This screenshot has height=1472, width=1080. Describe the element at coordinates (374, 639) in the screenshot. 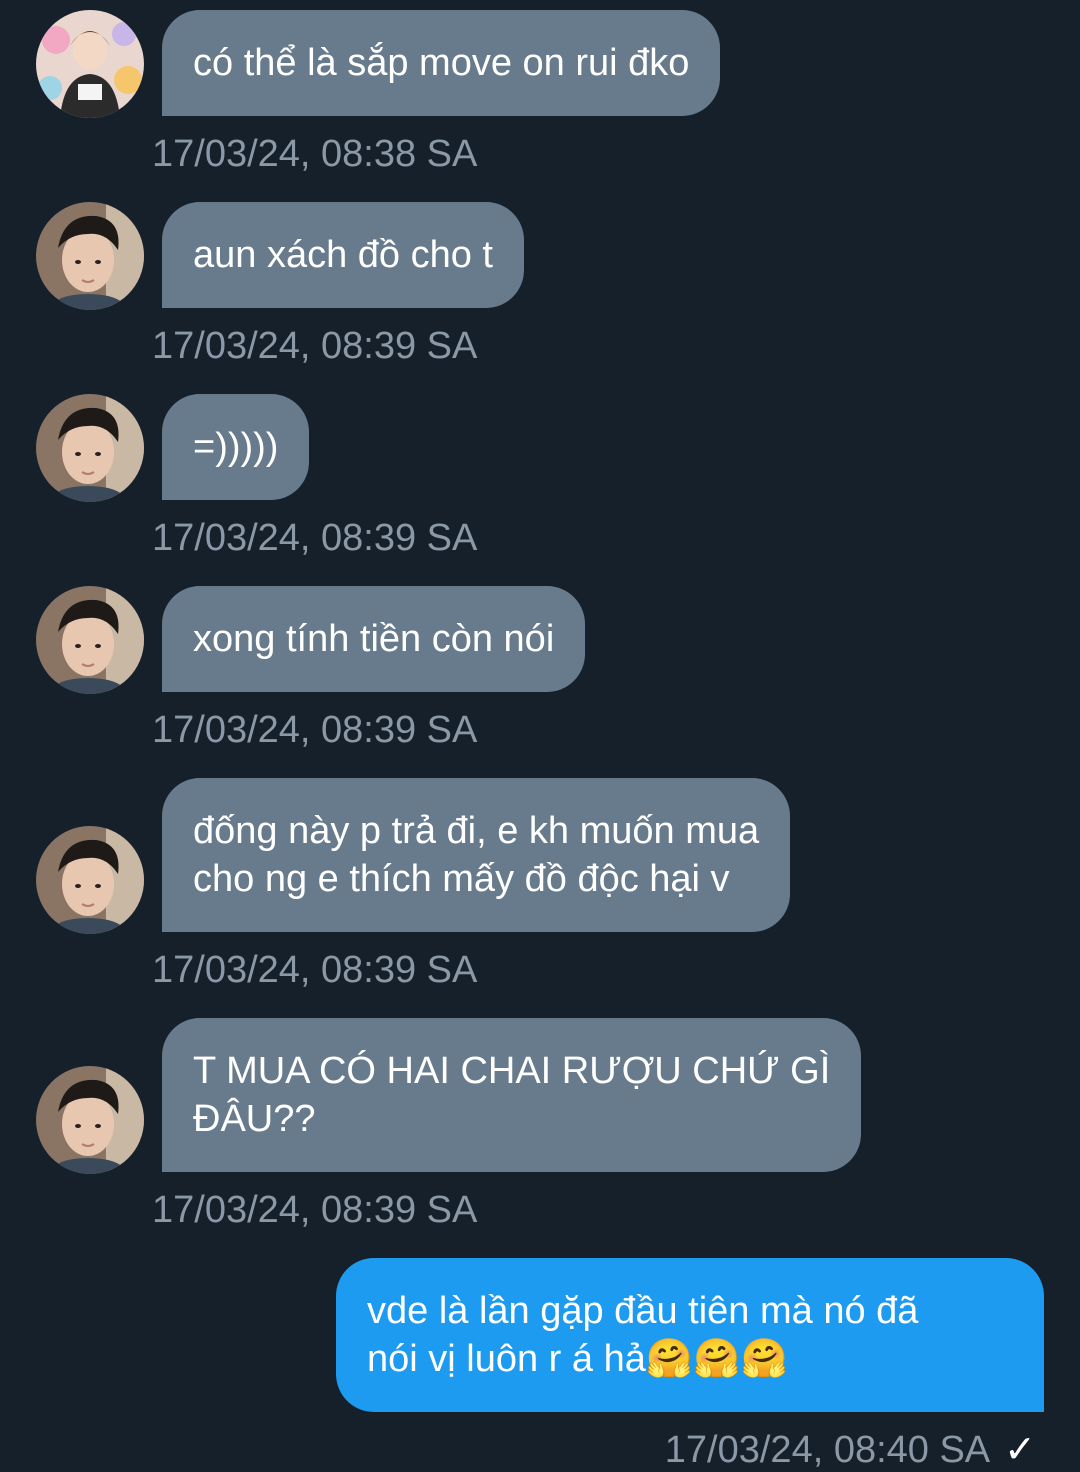

I see `message-bubble: xong tính tiền còn nói` at that location.